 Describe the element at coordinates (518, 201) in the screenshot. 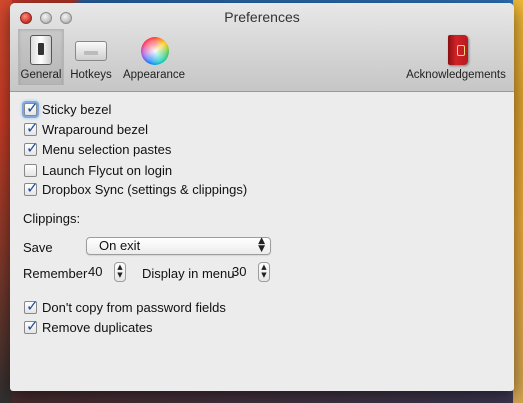

I see `desktop-wallpaper-right` at that location.